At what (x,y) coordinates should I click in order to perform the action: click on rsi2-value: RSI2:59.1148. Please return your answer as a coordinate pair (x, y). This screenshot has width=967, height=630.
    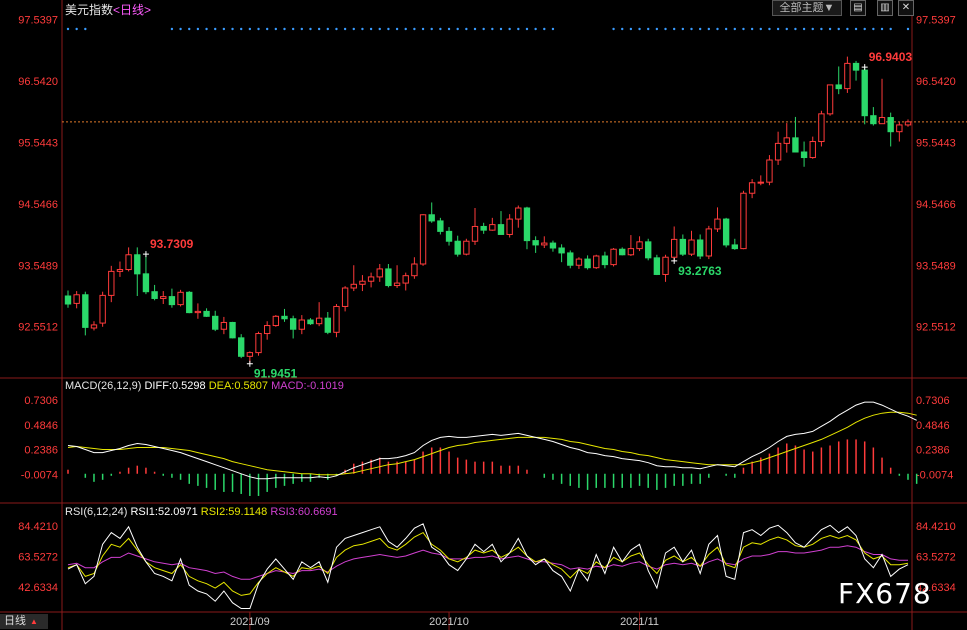
    Looking at the image, I should click on (234, 512).